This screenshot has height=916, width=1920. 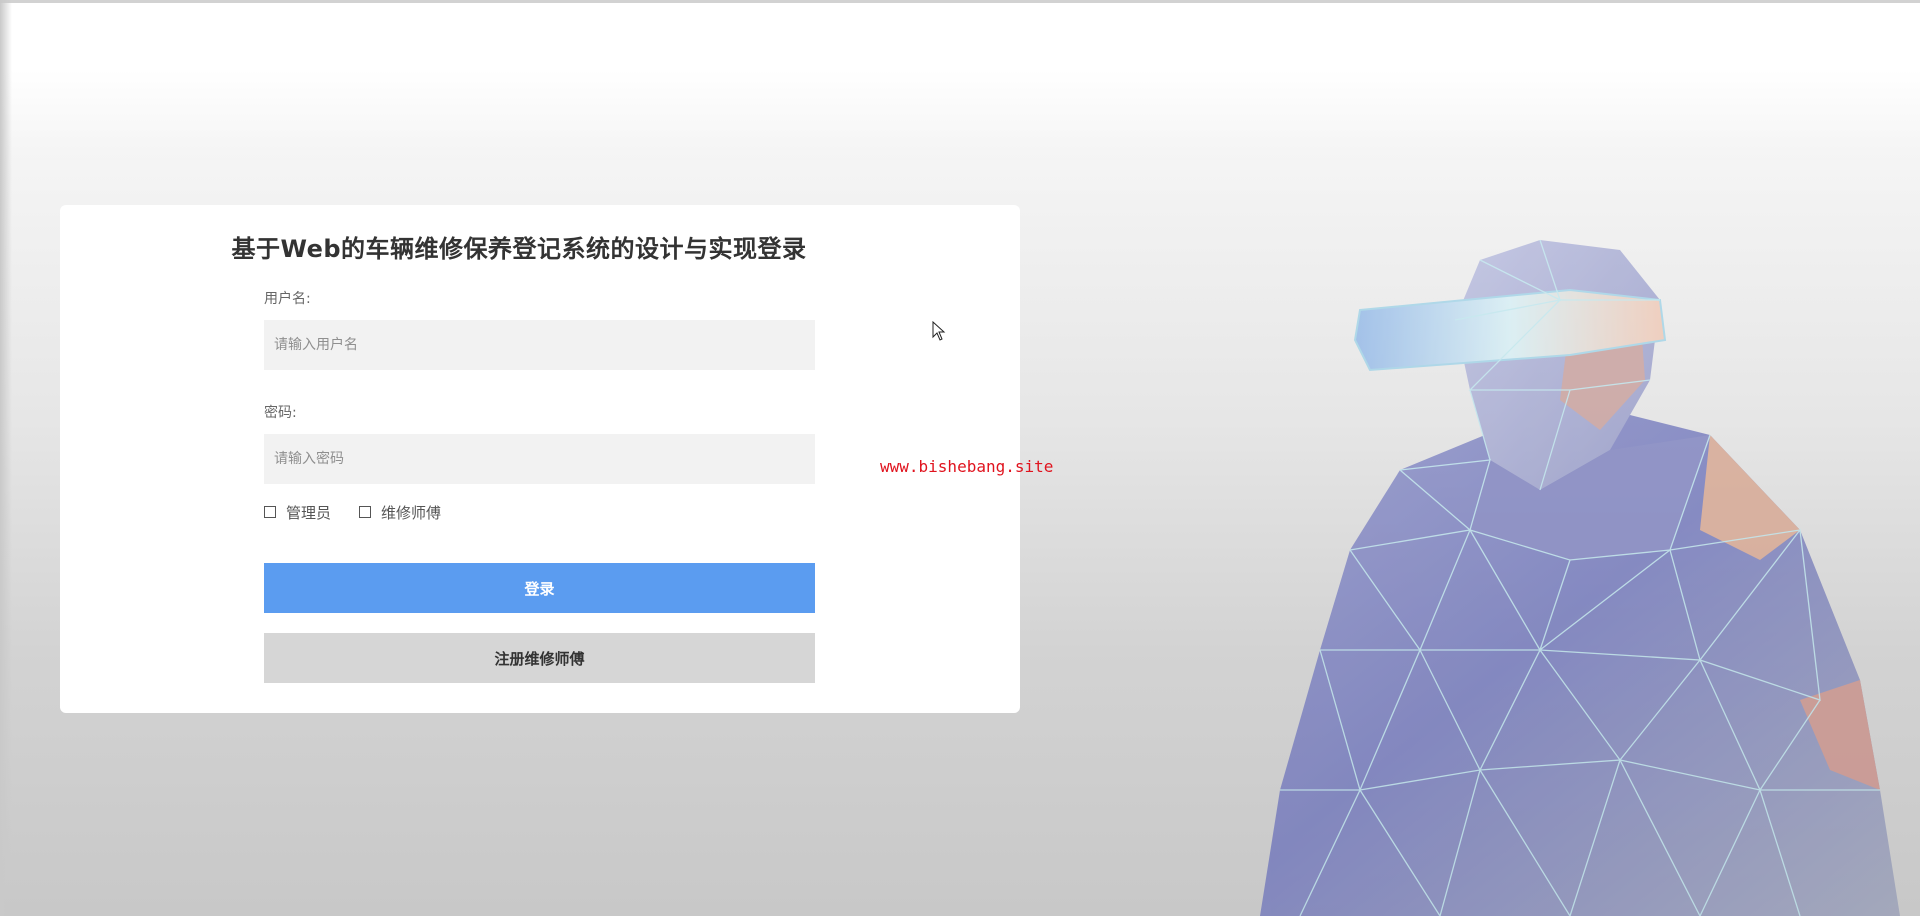 I want to click on role-option-mechanic: 维修师傅, so click(x=400, y=512).